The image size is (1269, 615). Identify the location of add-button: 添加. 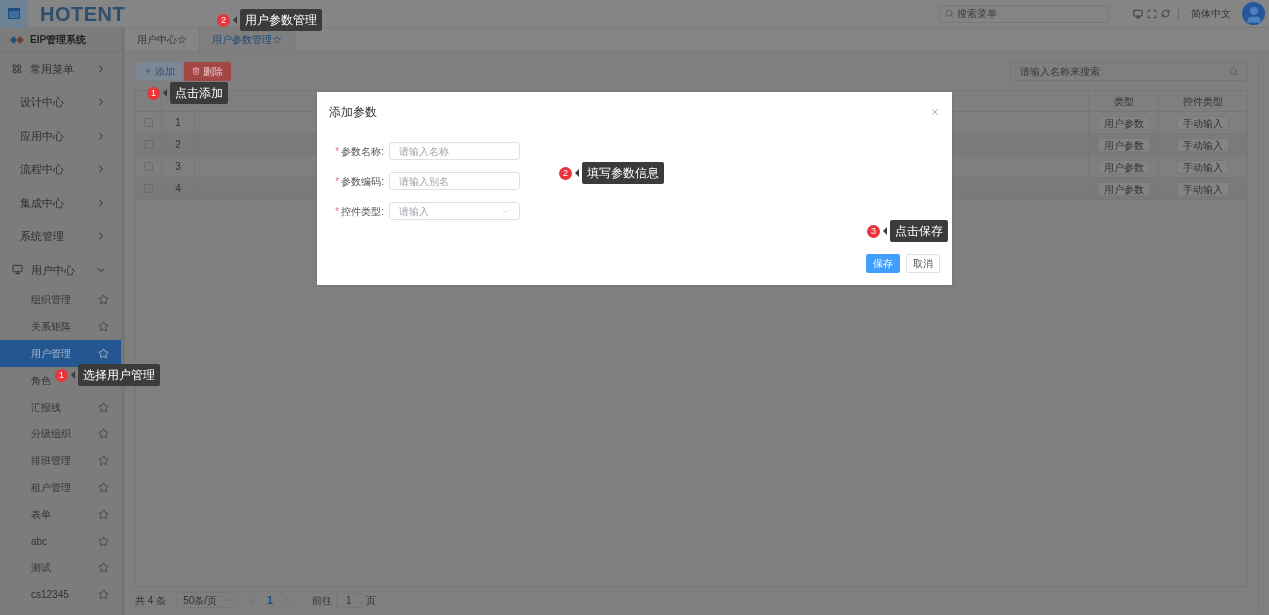
(159, 71).